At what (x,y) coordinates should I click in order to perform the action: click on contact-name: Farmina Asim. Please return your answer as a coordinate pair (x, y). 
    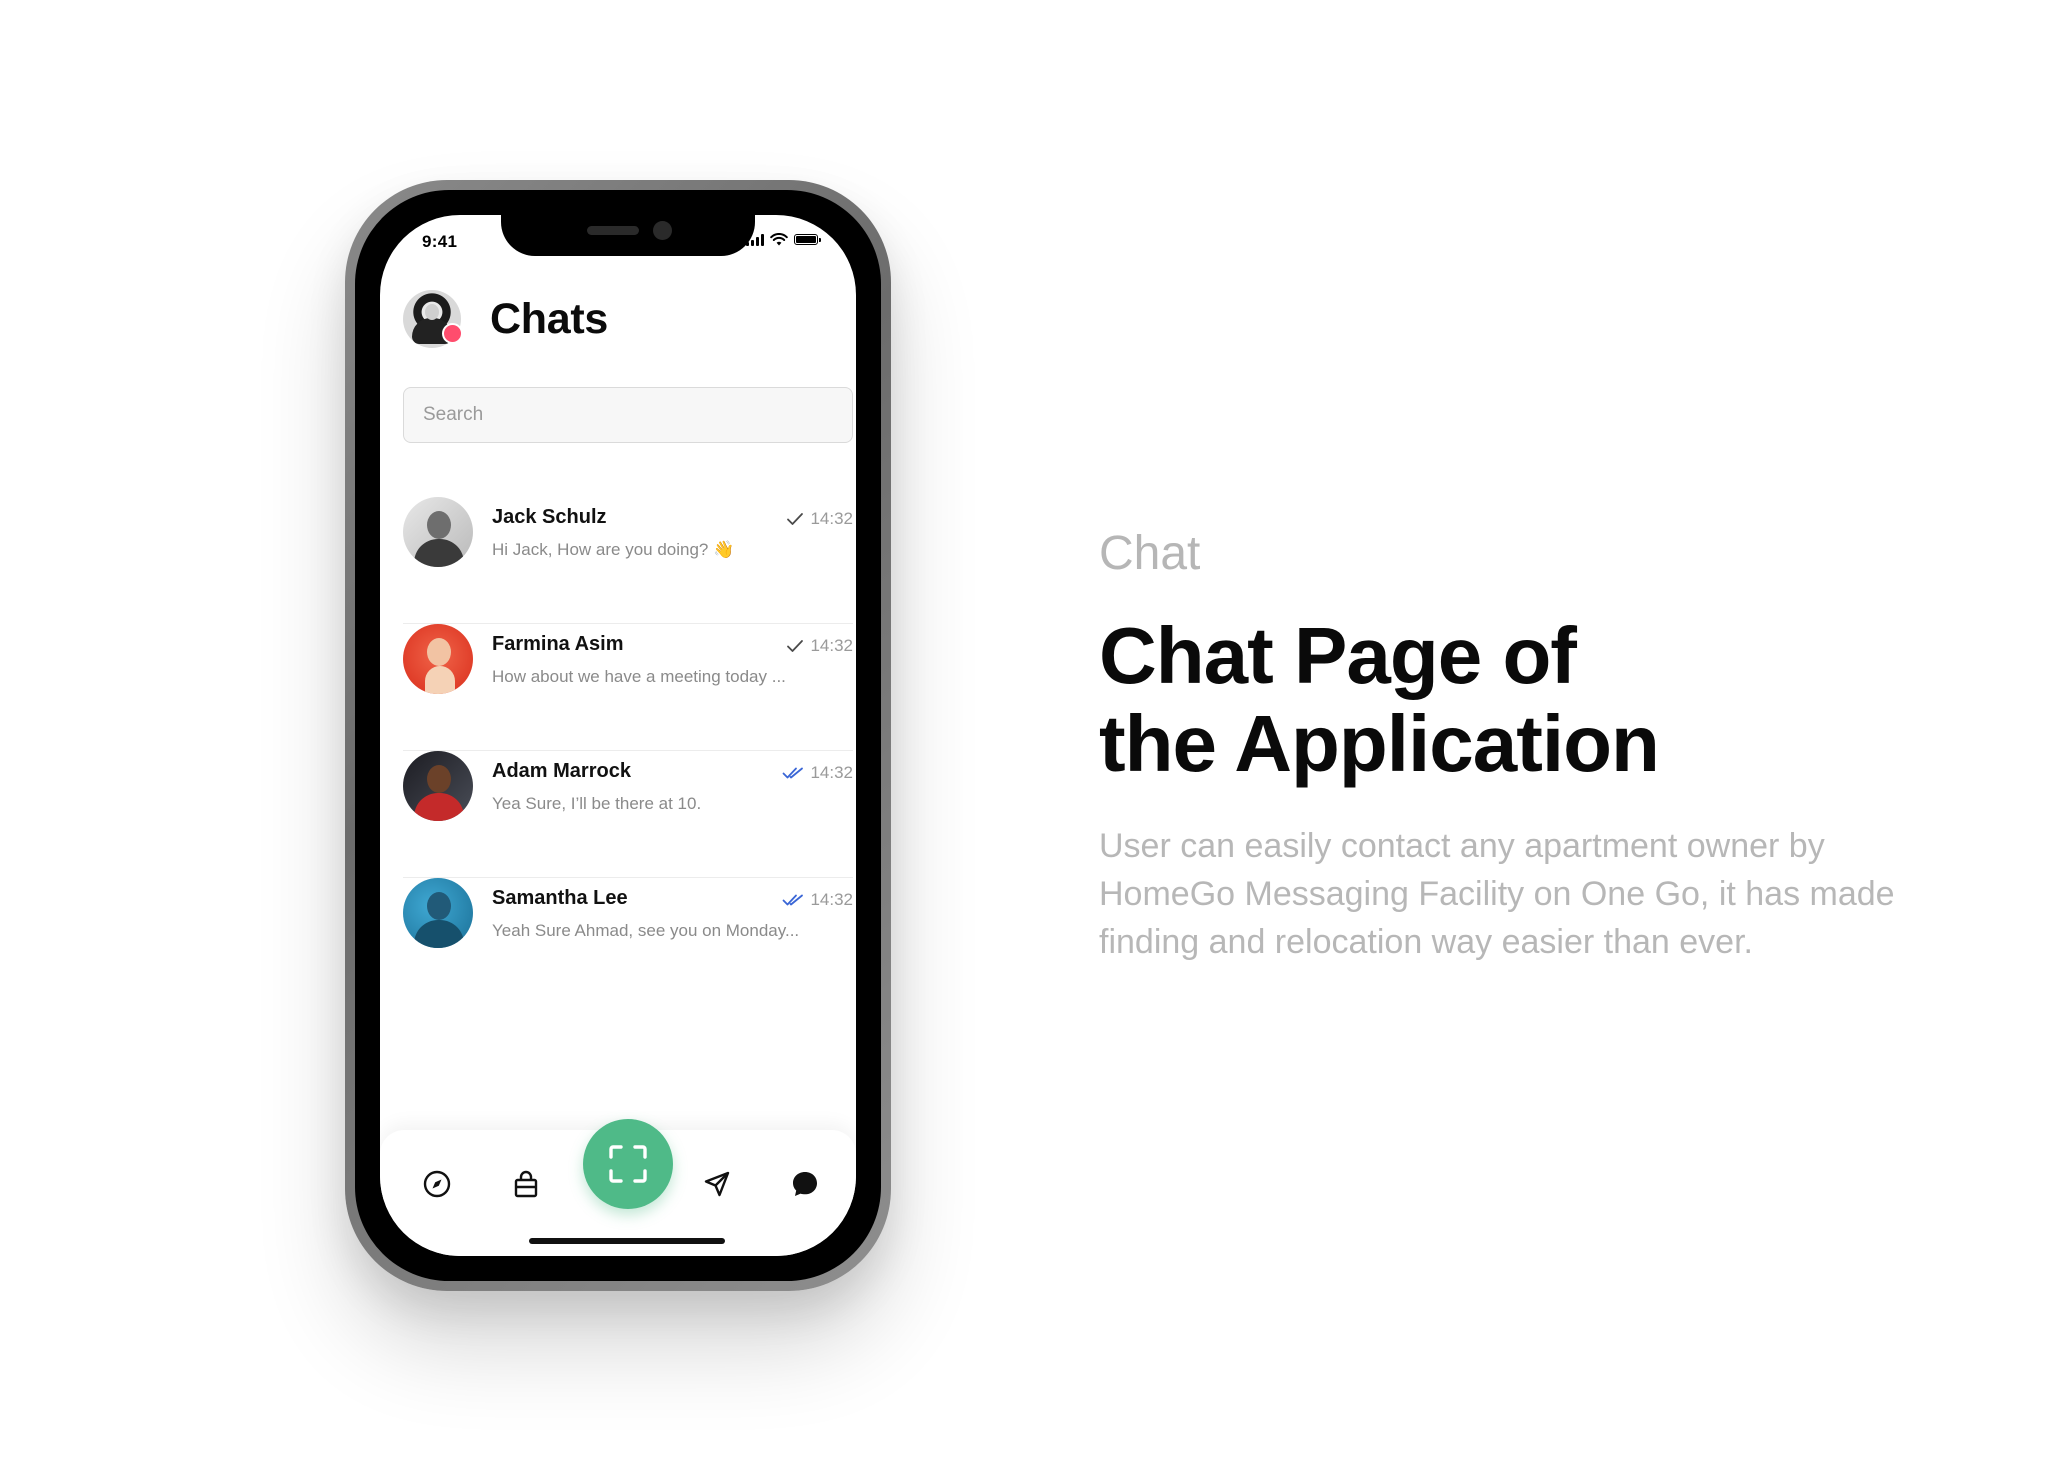
    Looking at the image, I should click on (558, 644).